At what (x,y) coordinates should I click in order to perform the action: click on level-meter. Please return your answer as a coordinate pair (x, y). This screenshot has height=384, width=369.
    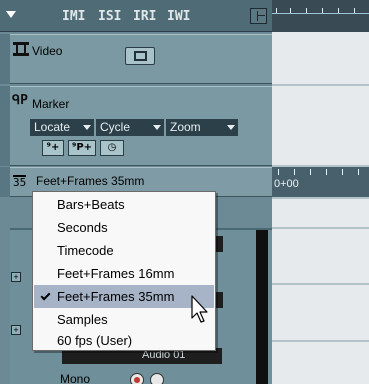
    Looking at the image, I should click on (262, 307).